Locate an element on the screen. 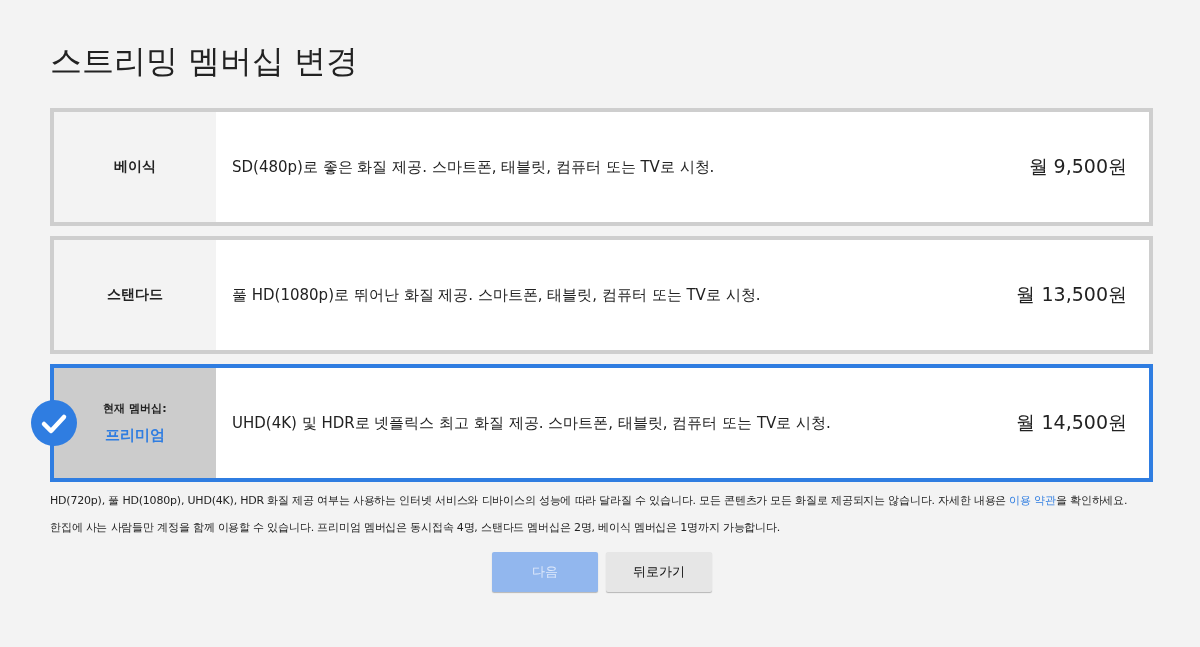  terms-link: 이용 약관 is located at coordinates (1032, 500).